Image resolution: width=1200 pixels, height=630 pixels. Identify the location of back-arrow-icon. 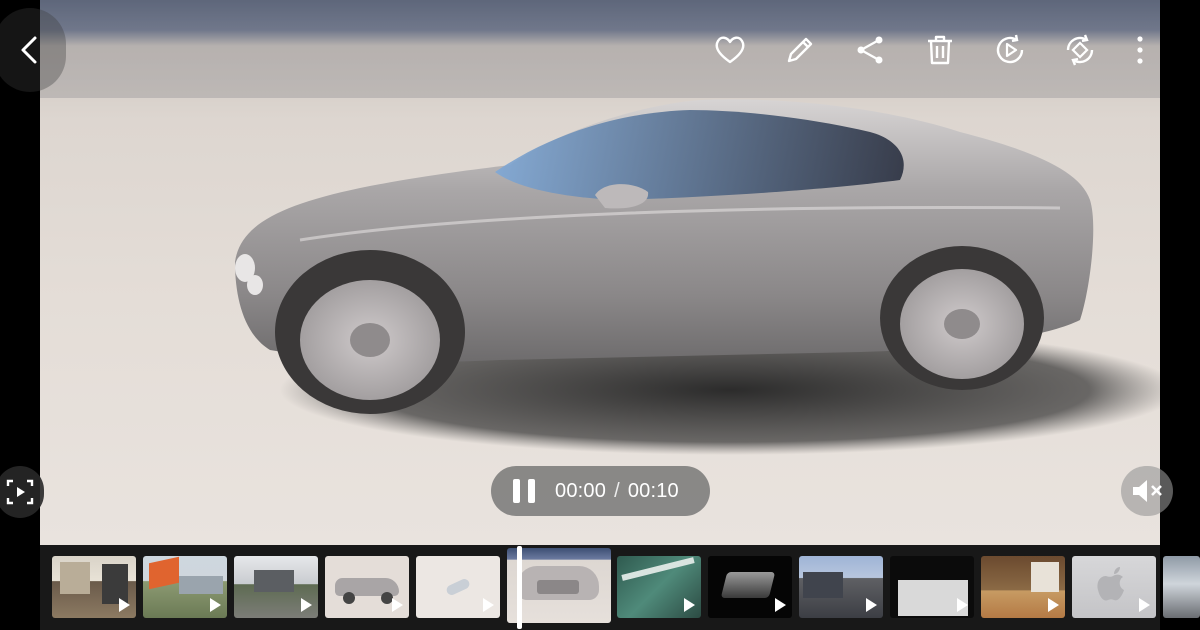
(29, 50).